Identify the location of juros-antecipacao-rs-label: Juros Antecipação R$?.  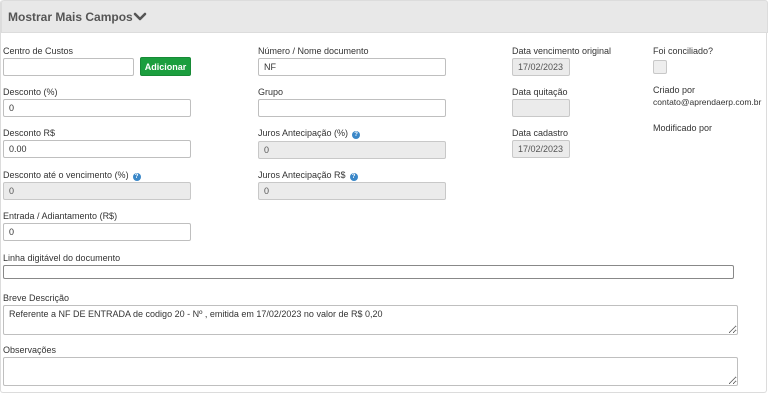
(308, 175).